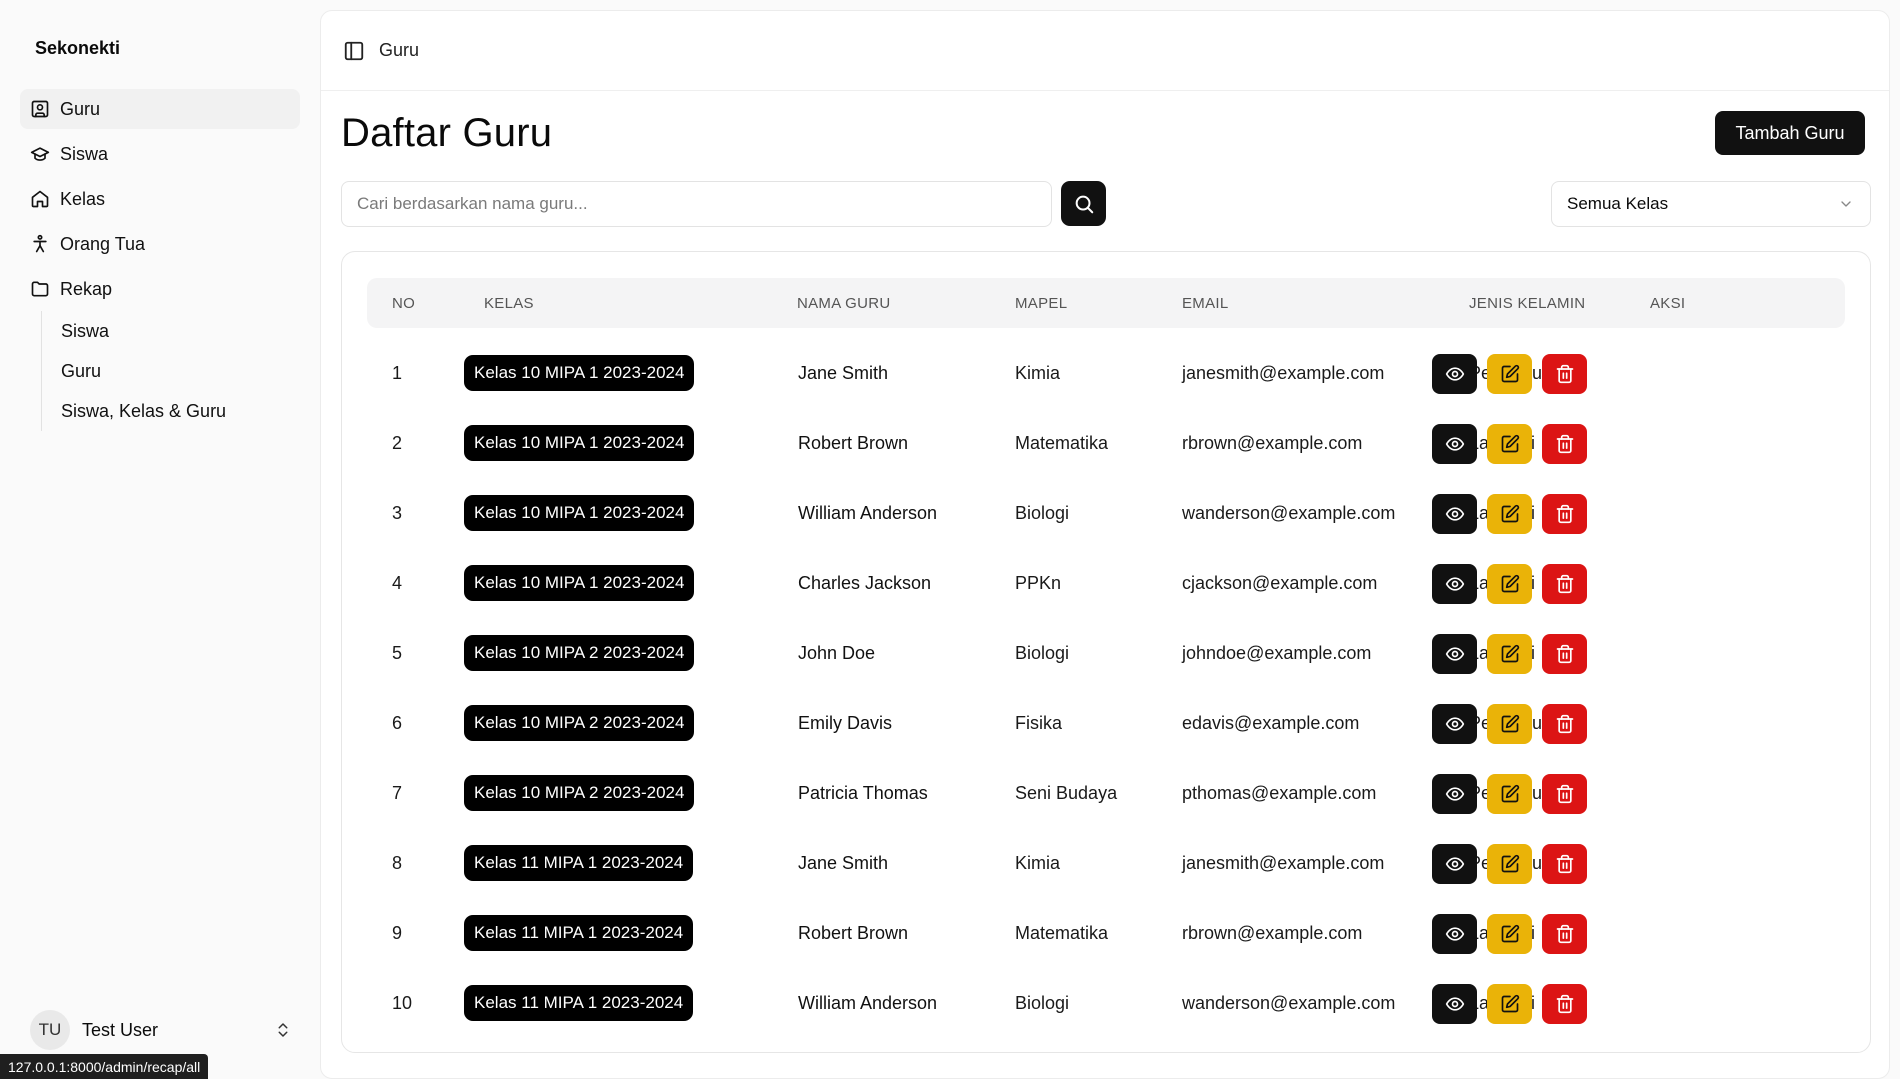 The height and width of the screenshot is (1079, 1900). What do you see at coordinates (40, 244) in the screenshot?
I see `person-icon` at bounding box center [40, 244].